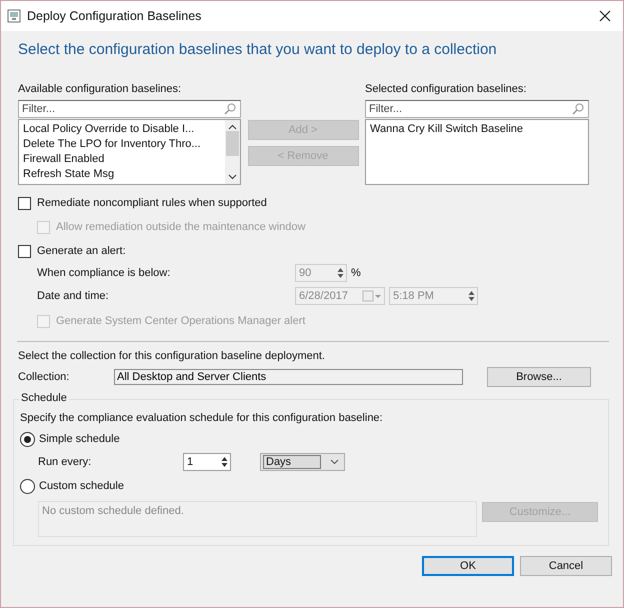 Image resolution: width=624 pixels, height=608 pixels. Describe the element at coordinates (81, 251) in the screenshot. I see `checkbox-label: Generate an alert:` at that location.